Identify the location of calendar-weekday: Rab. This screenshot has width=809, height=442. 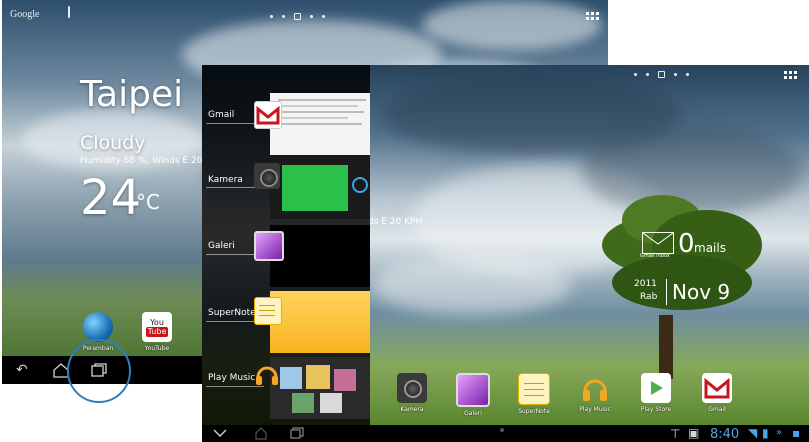
(649, 297).